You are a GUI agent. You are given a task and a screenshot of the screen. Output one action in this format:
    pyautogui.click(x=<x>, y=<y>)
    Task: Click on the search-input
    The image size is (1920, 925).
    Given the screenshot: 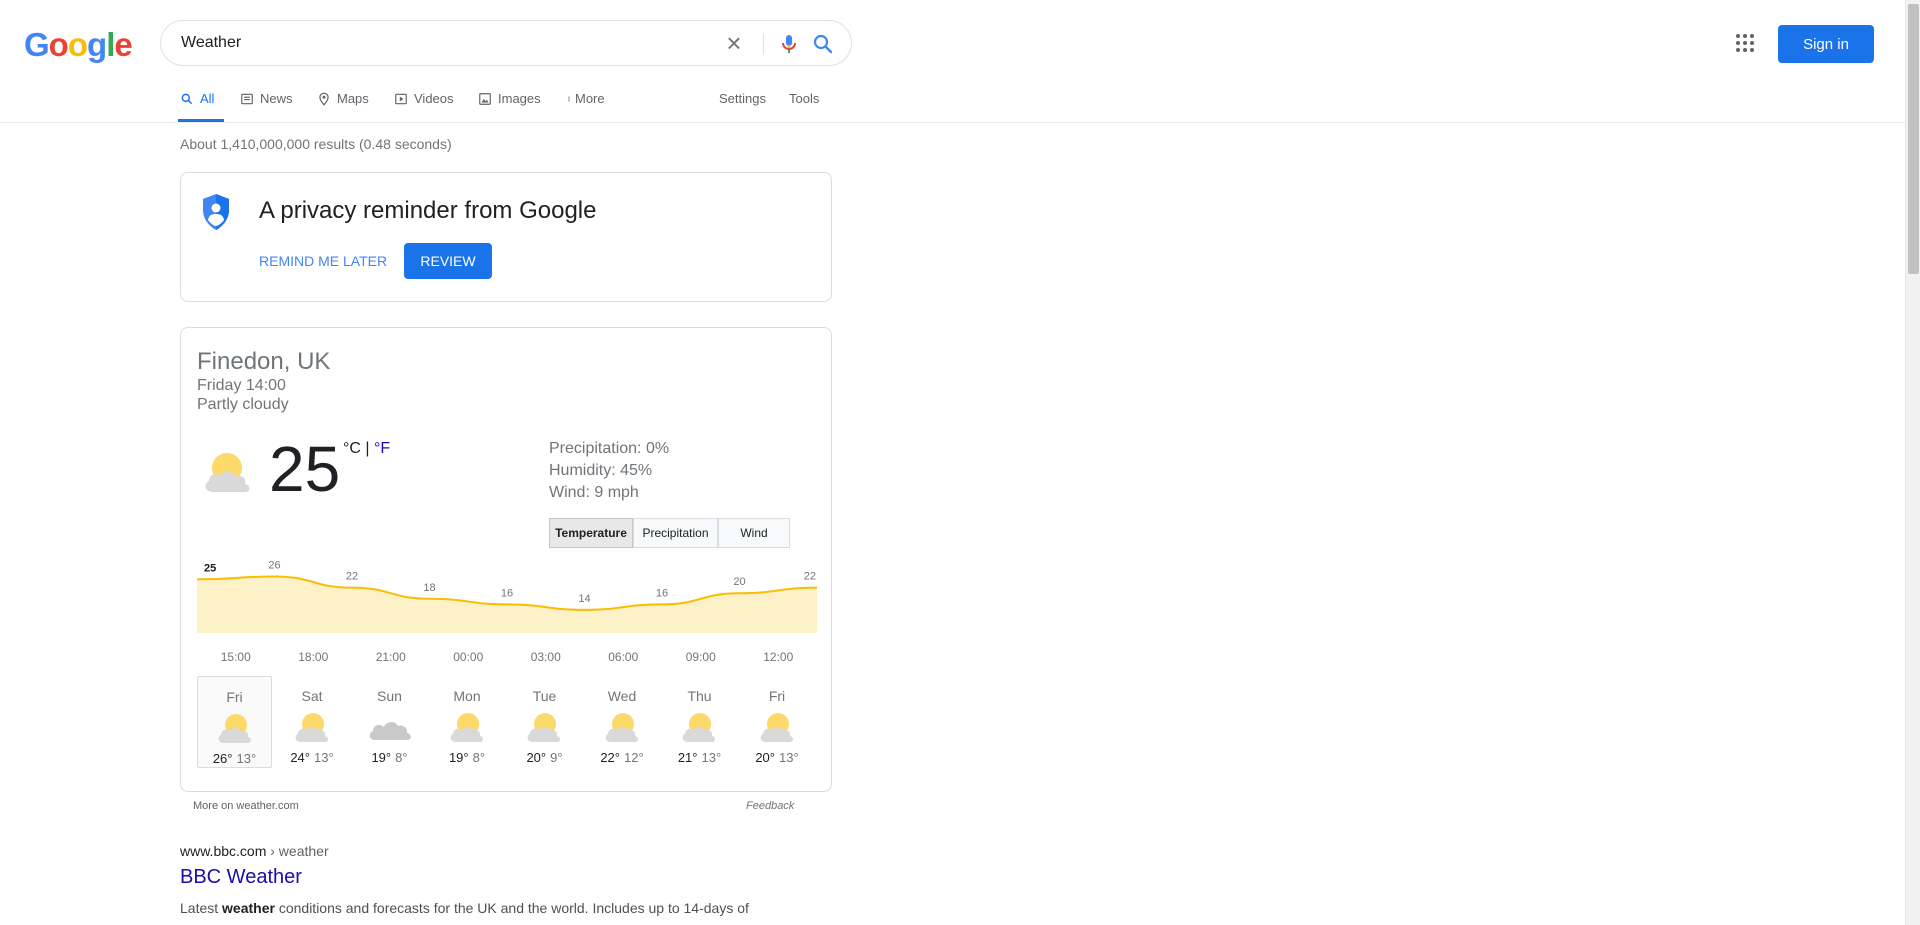 What is the action you would take?
    pyautogui.click(x=441, y=43)
    